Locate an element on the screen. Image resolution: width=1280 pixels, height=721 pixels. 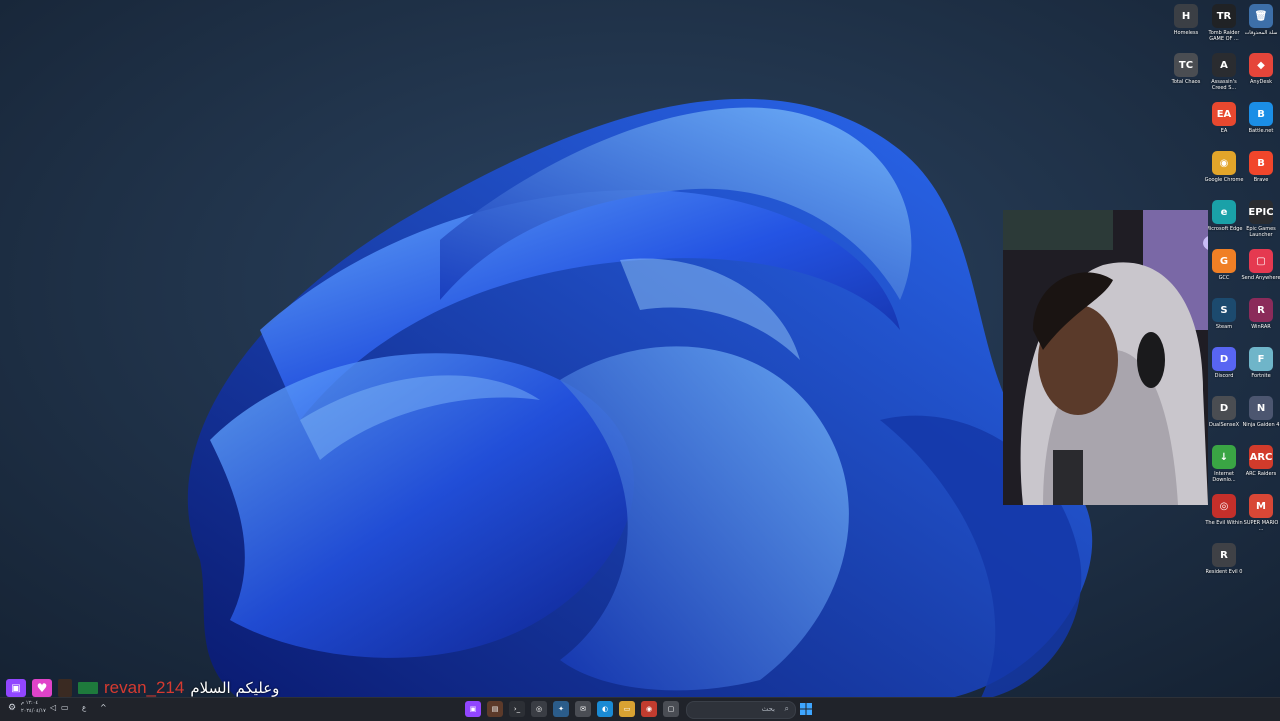
desktop-icon-dualsensex: D DualSenseX is located at coordinates (1224, 412).